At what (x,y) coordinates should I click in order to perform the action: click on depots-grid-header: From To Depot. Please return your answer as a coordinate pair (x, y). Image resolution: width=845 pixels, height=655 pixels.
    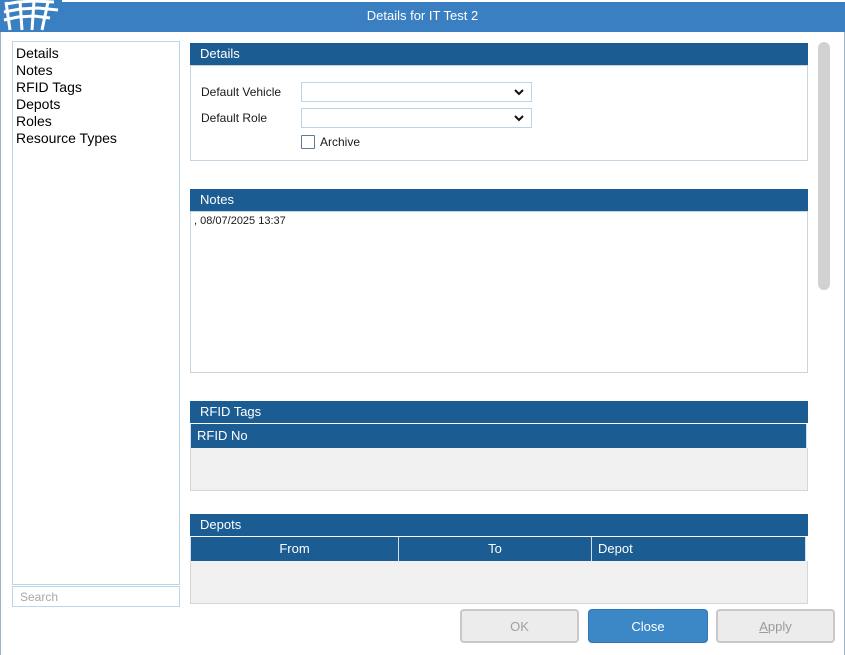
    Looking at the image, I should click on (498, 549).